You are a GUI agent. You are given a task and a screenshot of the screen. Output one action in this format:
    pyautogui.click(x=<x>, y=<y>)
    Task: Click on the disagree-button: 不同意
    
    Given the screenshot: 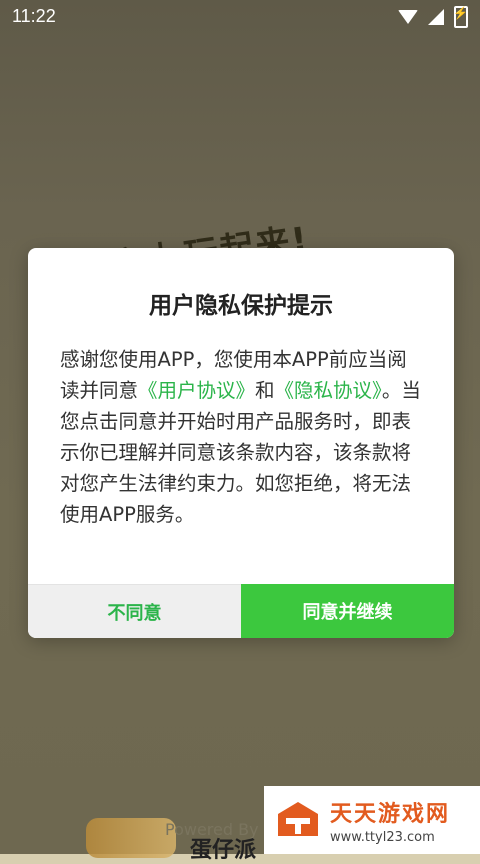 What is the action you would take?
    pyautogui.click(x=134, y=611)
    